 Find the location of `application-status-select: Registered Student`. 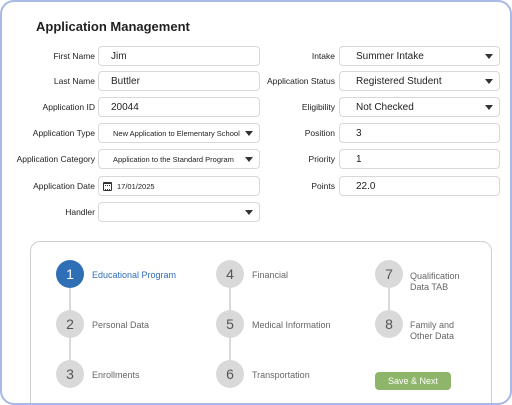

application-status-select: Registered Student is located at coordinates (419, 81).